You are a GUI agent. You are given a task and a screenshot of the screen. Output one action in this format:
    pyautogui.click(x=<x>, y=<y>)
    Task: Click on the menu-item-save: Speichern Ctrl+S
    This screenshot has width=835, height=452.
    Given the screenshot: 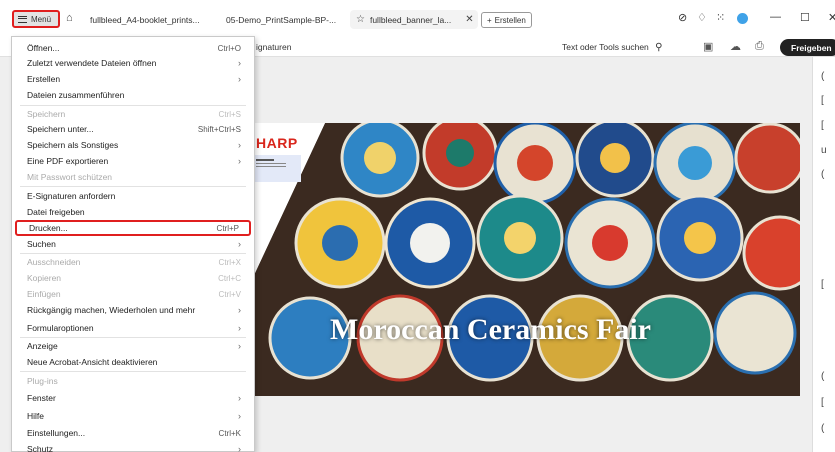 What is the action you would take?
    pyautogui.click(x=134, y=114)
    